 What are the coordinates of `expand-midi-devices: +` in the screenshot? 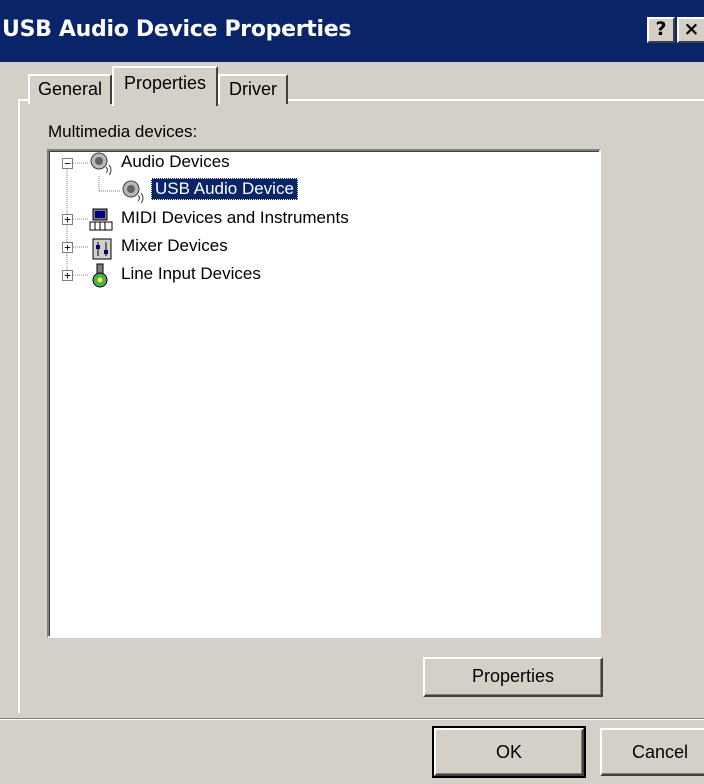 It's located at (67, 219).